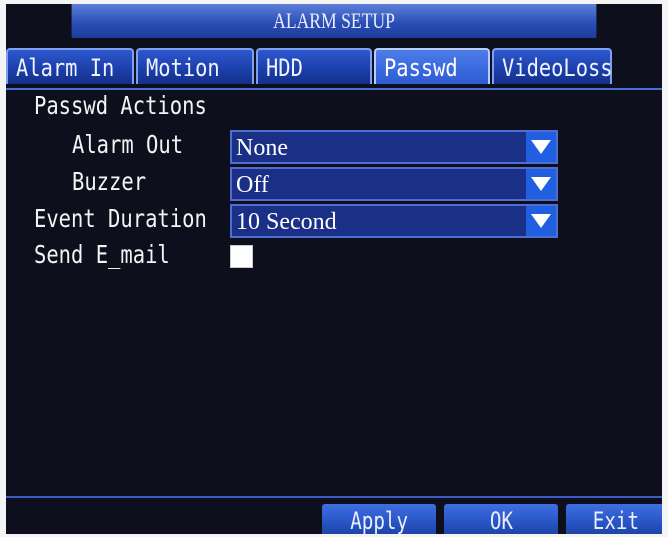  Describe the element at coordinates (394, 221) in the screenshot. I see `event-duration-dropdown: 10 Second` at that location.